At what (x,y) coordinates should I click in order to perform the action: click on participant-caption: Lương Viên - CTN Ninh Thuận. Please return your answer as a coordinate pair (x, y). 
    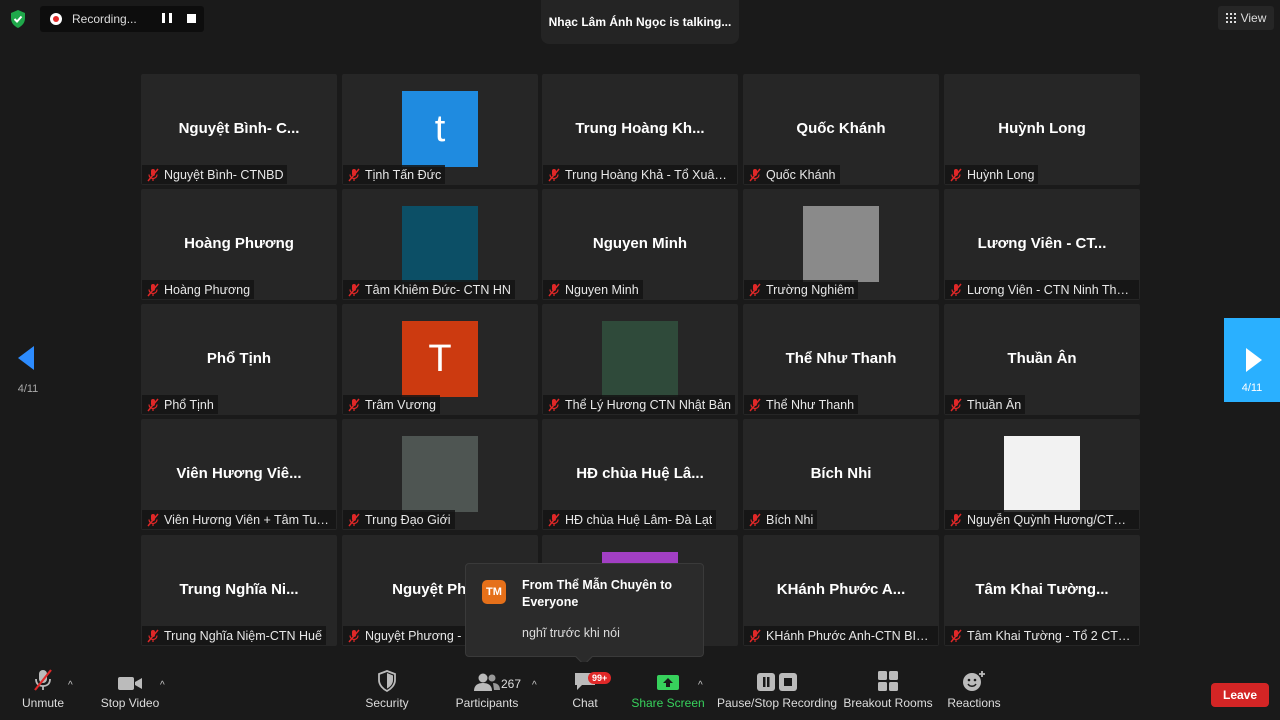
    Looking at the image, I should click on (1042, 289).